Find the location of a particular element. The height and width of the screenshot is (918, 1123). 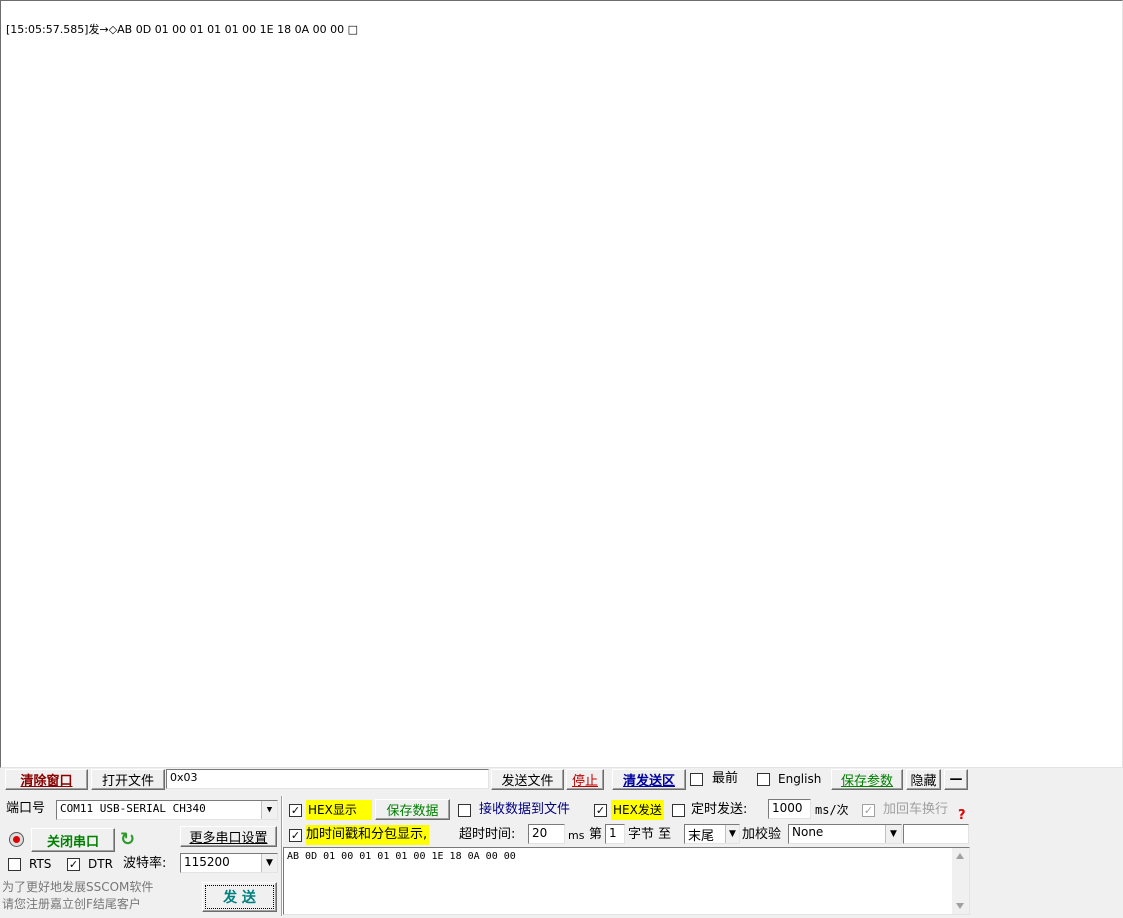

checksum-label: 加校验 is located at coordinates (762, 834).